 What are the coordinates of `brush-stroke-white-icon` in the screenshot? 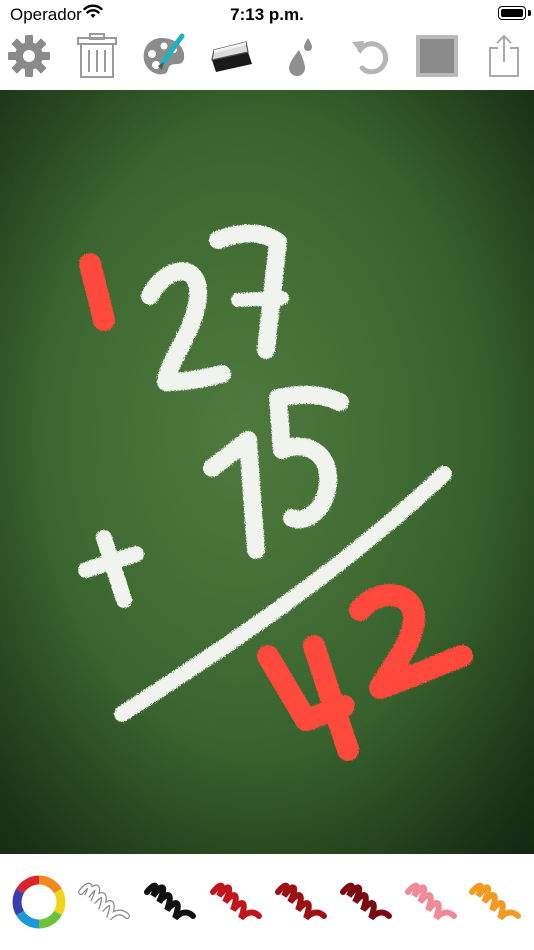 It's located at (104, 901).